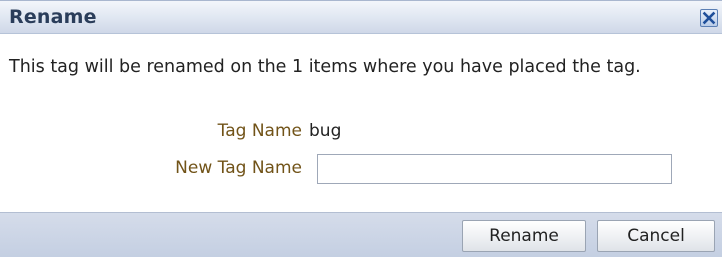 The width and height of the screenshot is (722, 257). I want to click on new-tag-name-label: New Tag Name, so click(238, 168).